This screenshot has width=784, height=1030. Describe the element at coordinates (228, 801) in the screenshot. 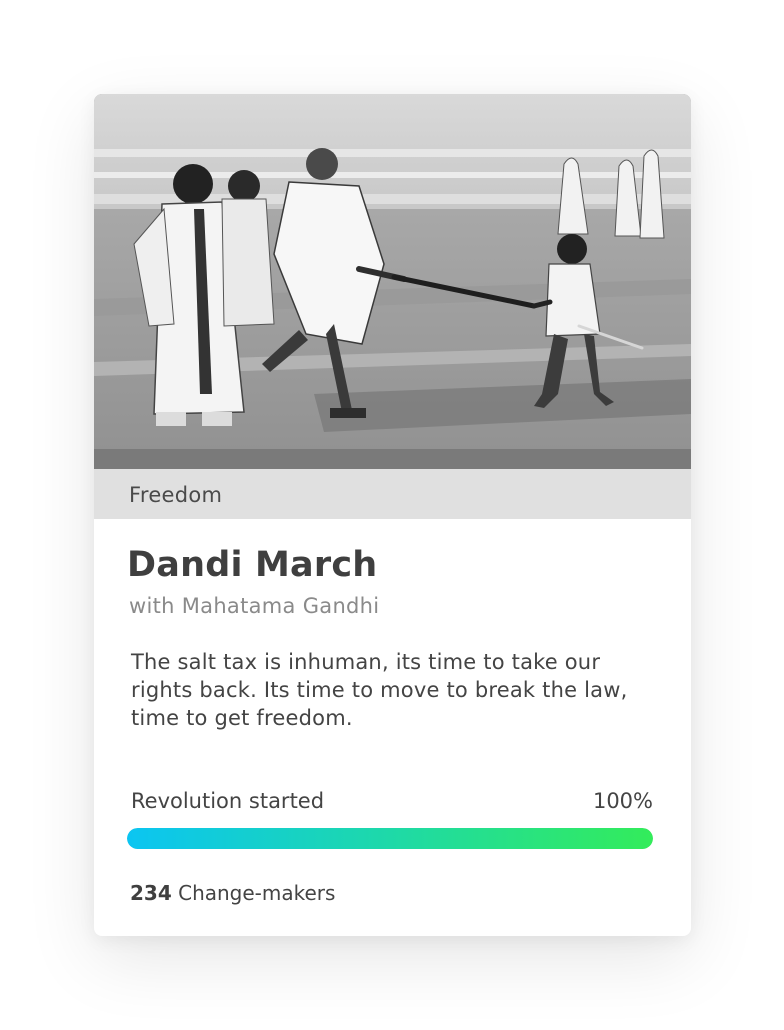

I see `progress-label: Revolution started` at that location.